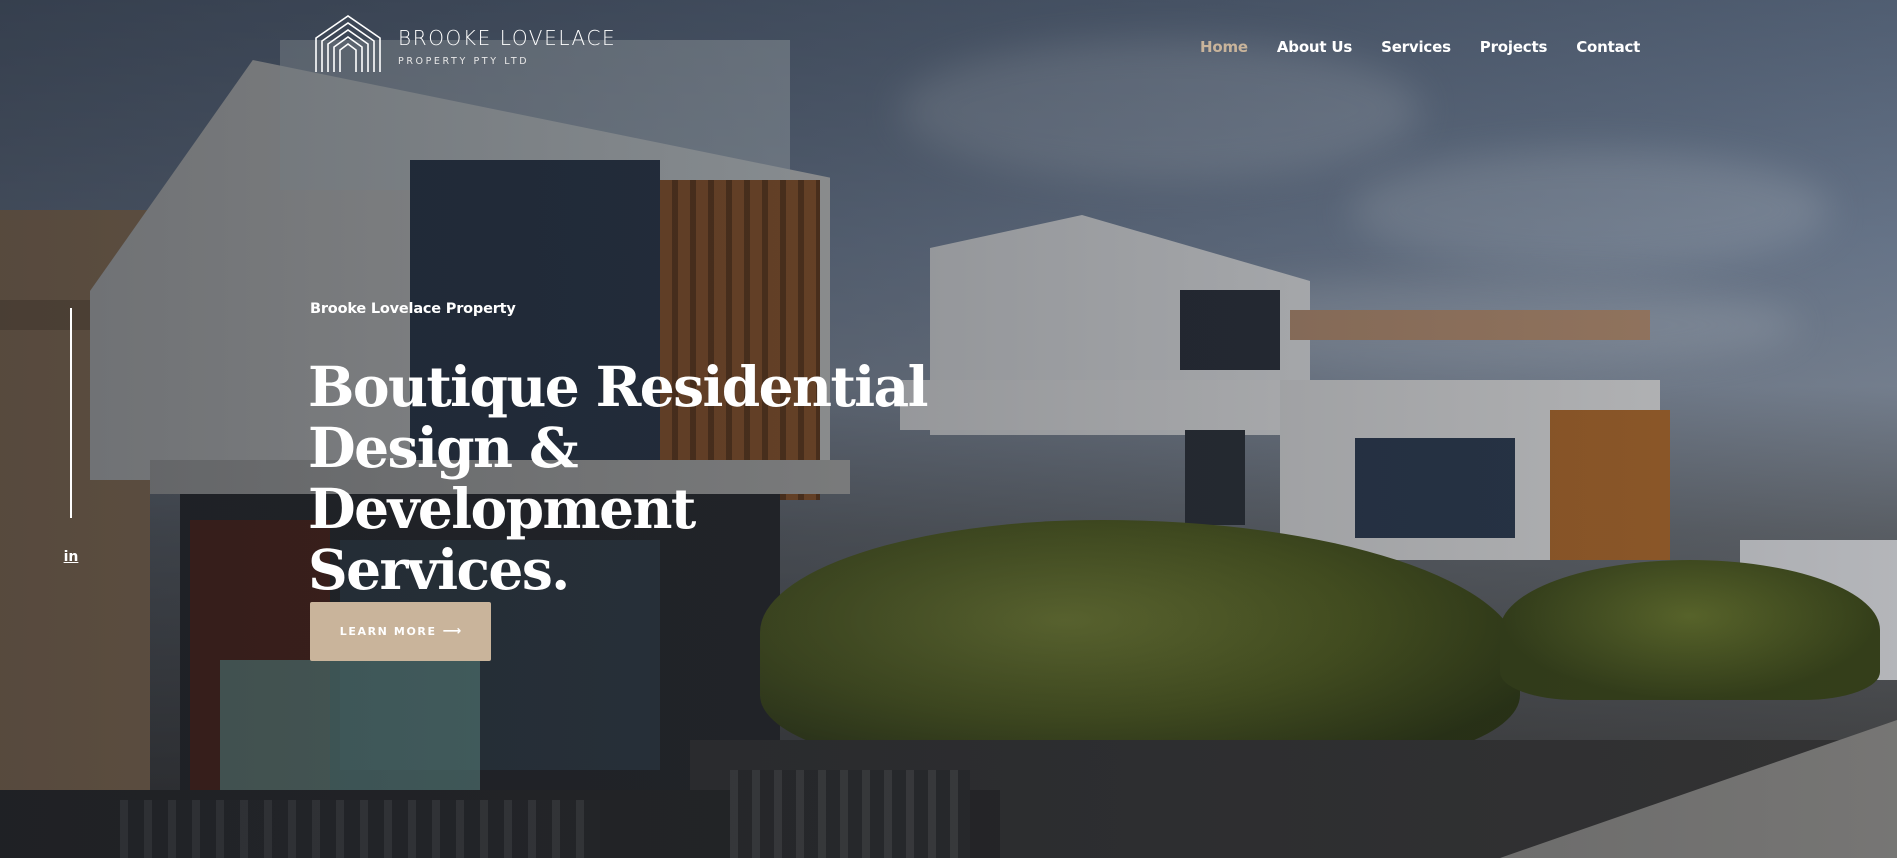 This screenshot has width=1897, height=858. Describe the element at coordinates (507, 37) in the screenshot. I see `brand-name: BROOKE LOVELACE` at that location.